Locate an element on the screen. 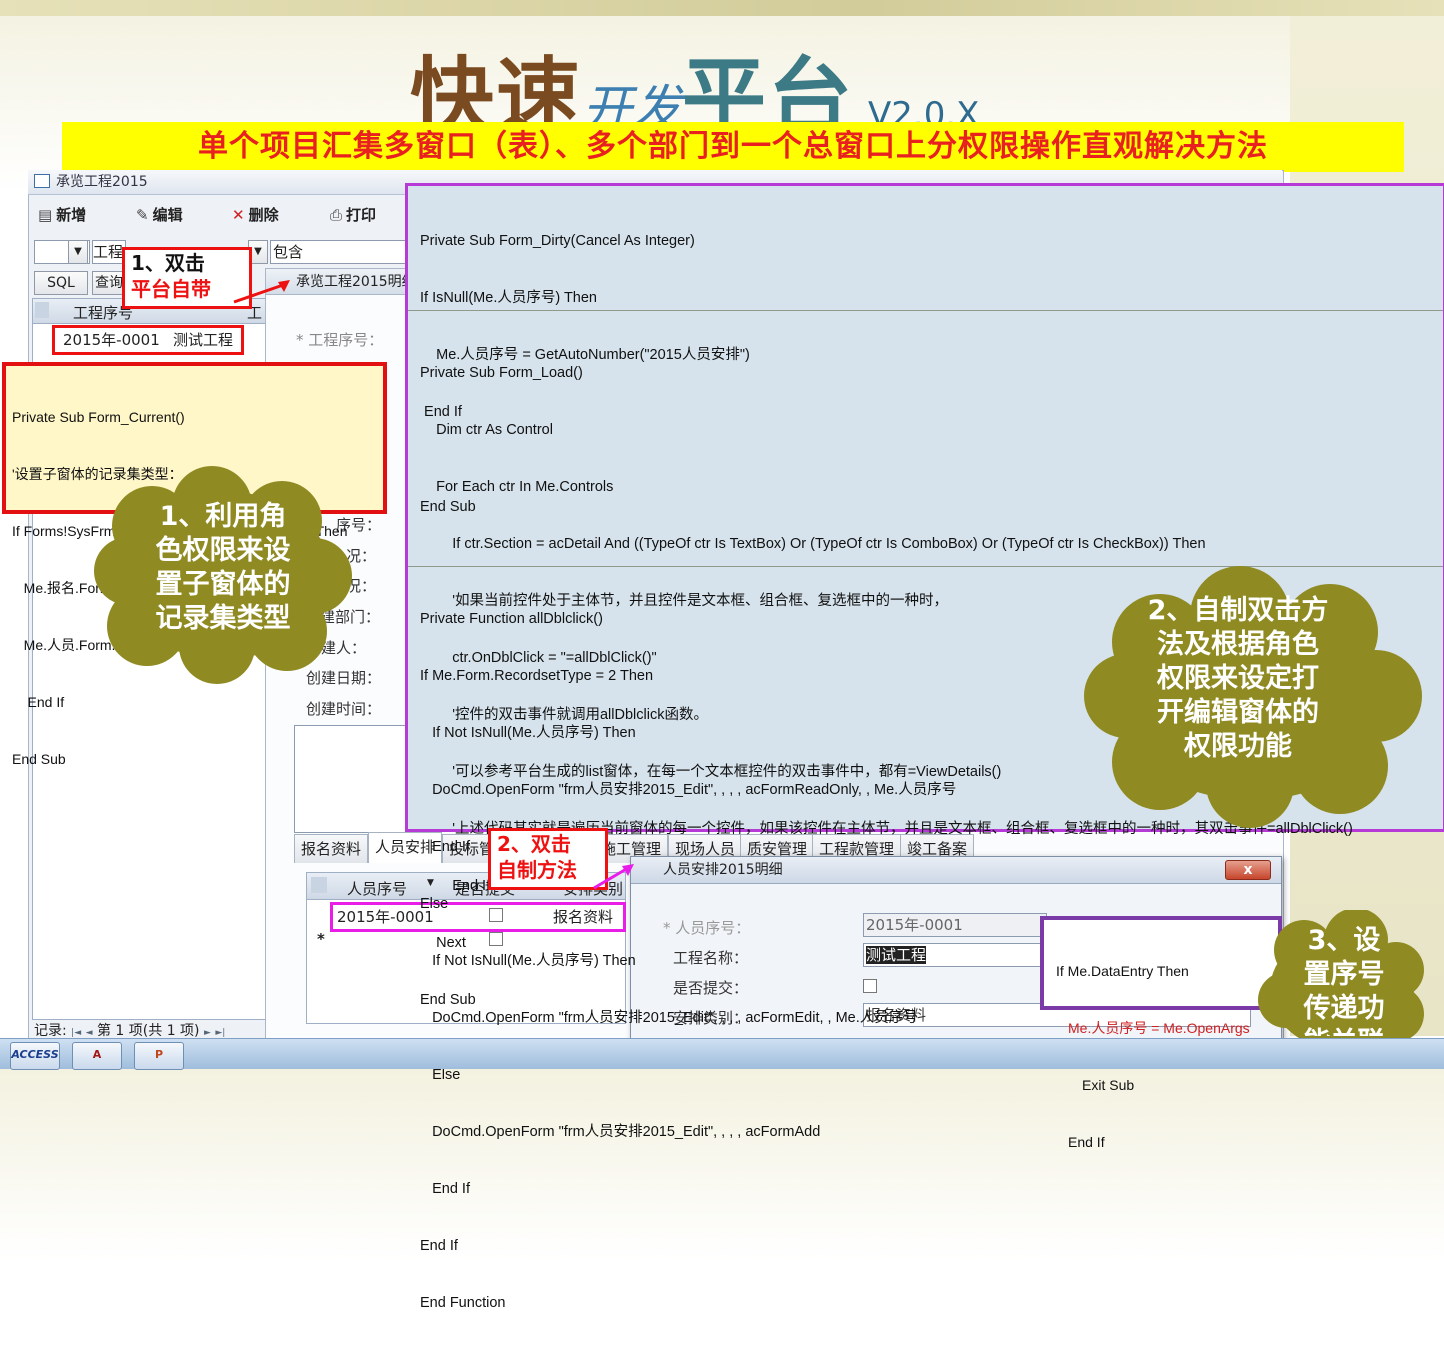 The width and height of the screenshot is (1444, 1351). code-line: Me.人员序号 = Me.OpenArgs is located at coordinates (1159, 1028).